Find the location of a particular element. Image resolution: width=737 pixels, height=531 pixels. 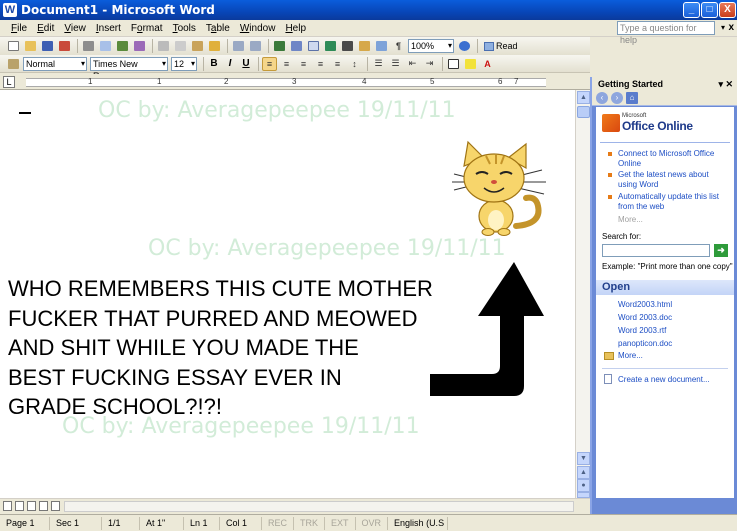

status-ovr: OVR is located at coordinates (372, 523).